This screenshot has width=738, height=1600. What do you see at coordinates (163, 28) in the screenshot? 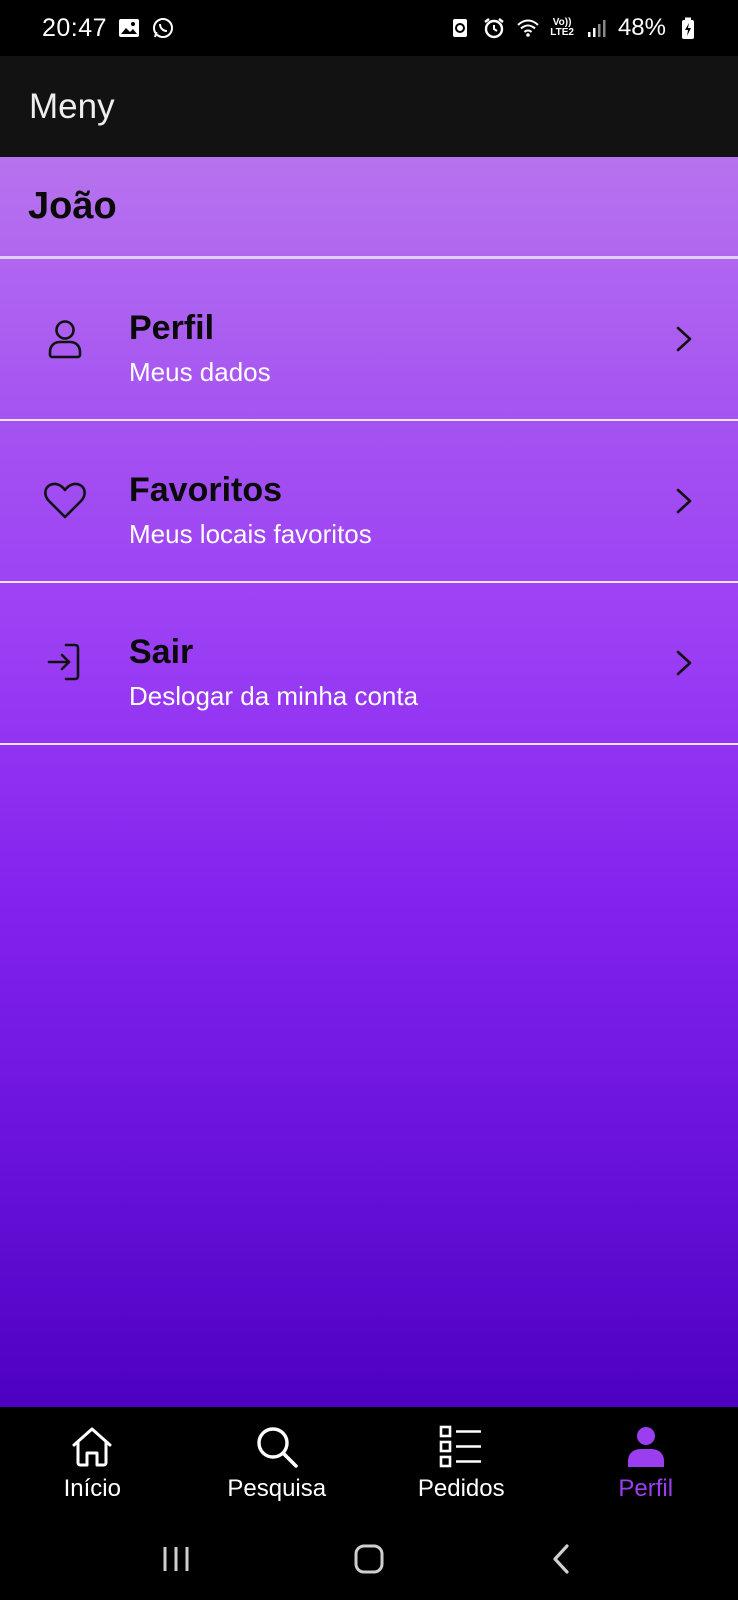
I see `whatsapp-icon` at bounding box center [163, 28].